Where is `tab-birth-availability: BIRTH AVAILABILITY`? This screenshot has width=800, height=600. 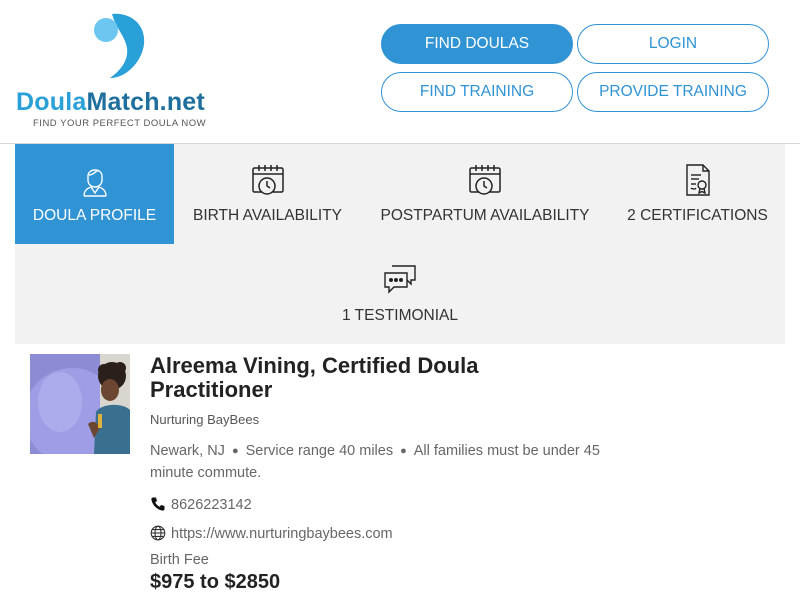 tab-birth-availability: BIRTH AVAILABILITY is located at coordinates (267, 194).